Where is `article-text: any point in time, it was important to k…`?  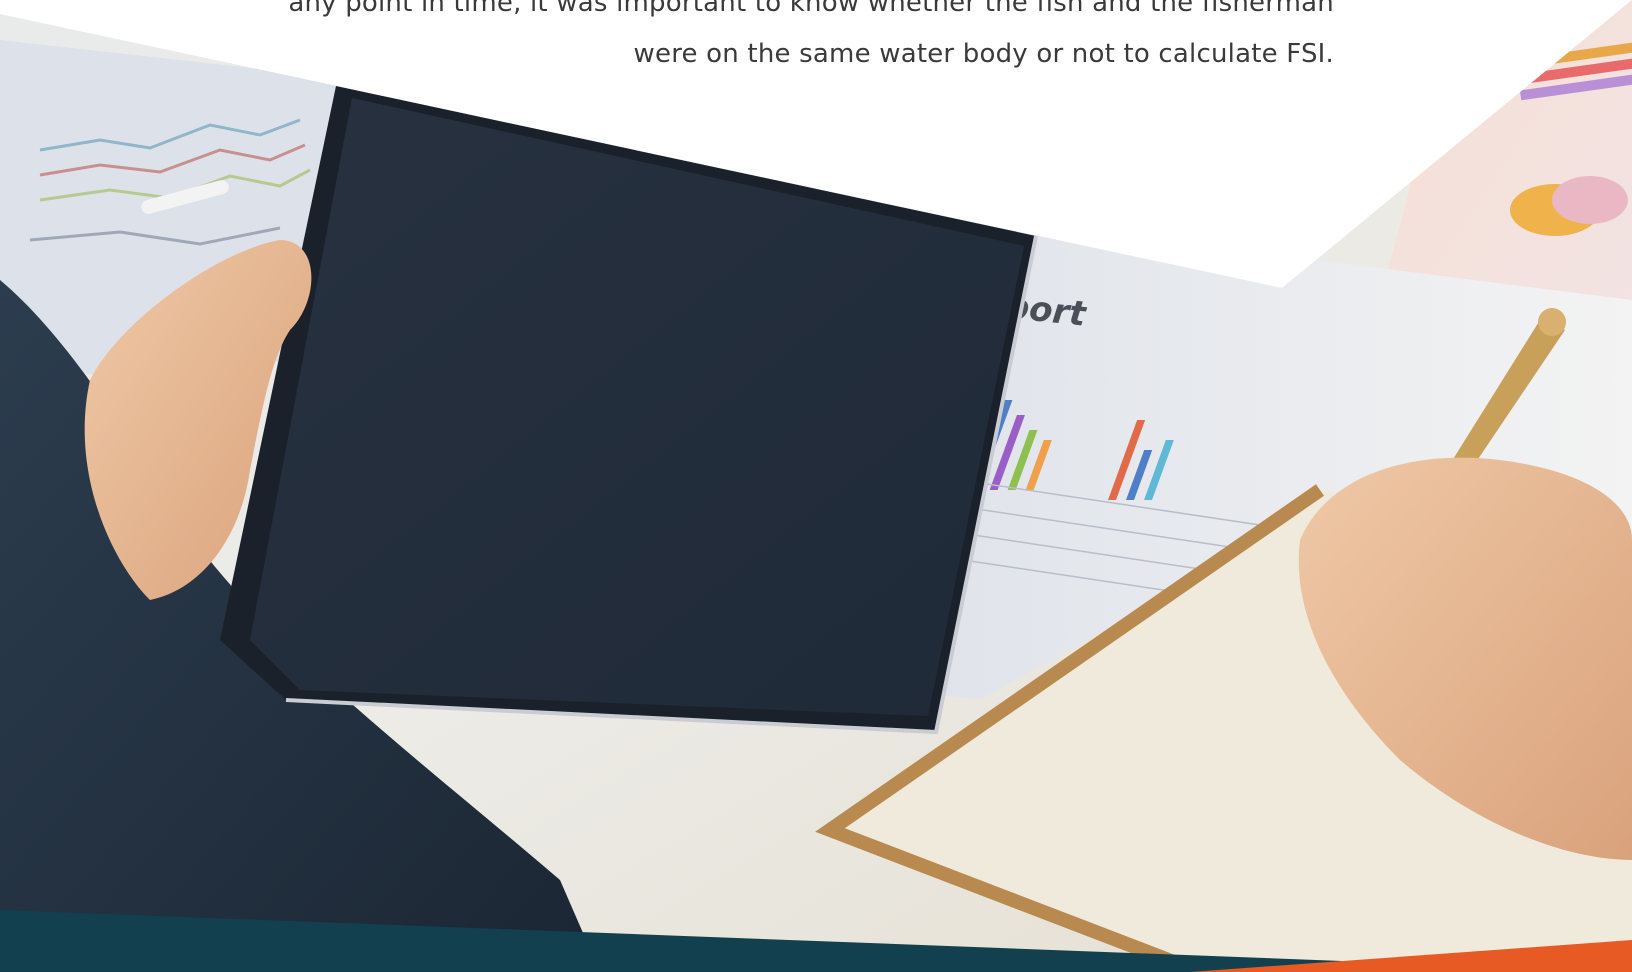
article-text: any point in time, it was important to k… is located at coordinates (784, 40).